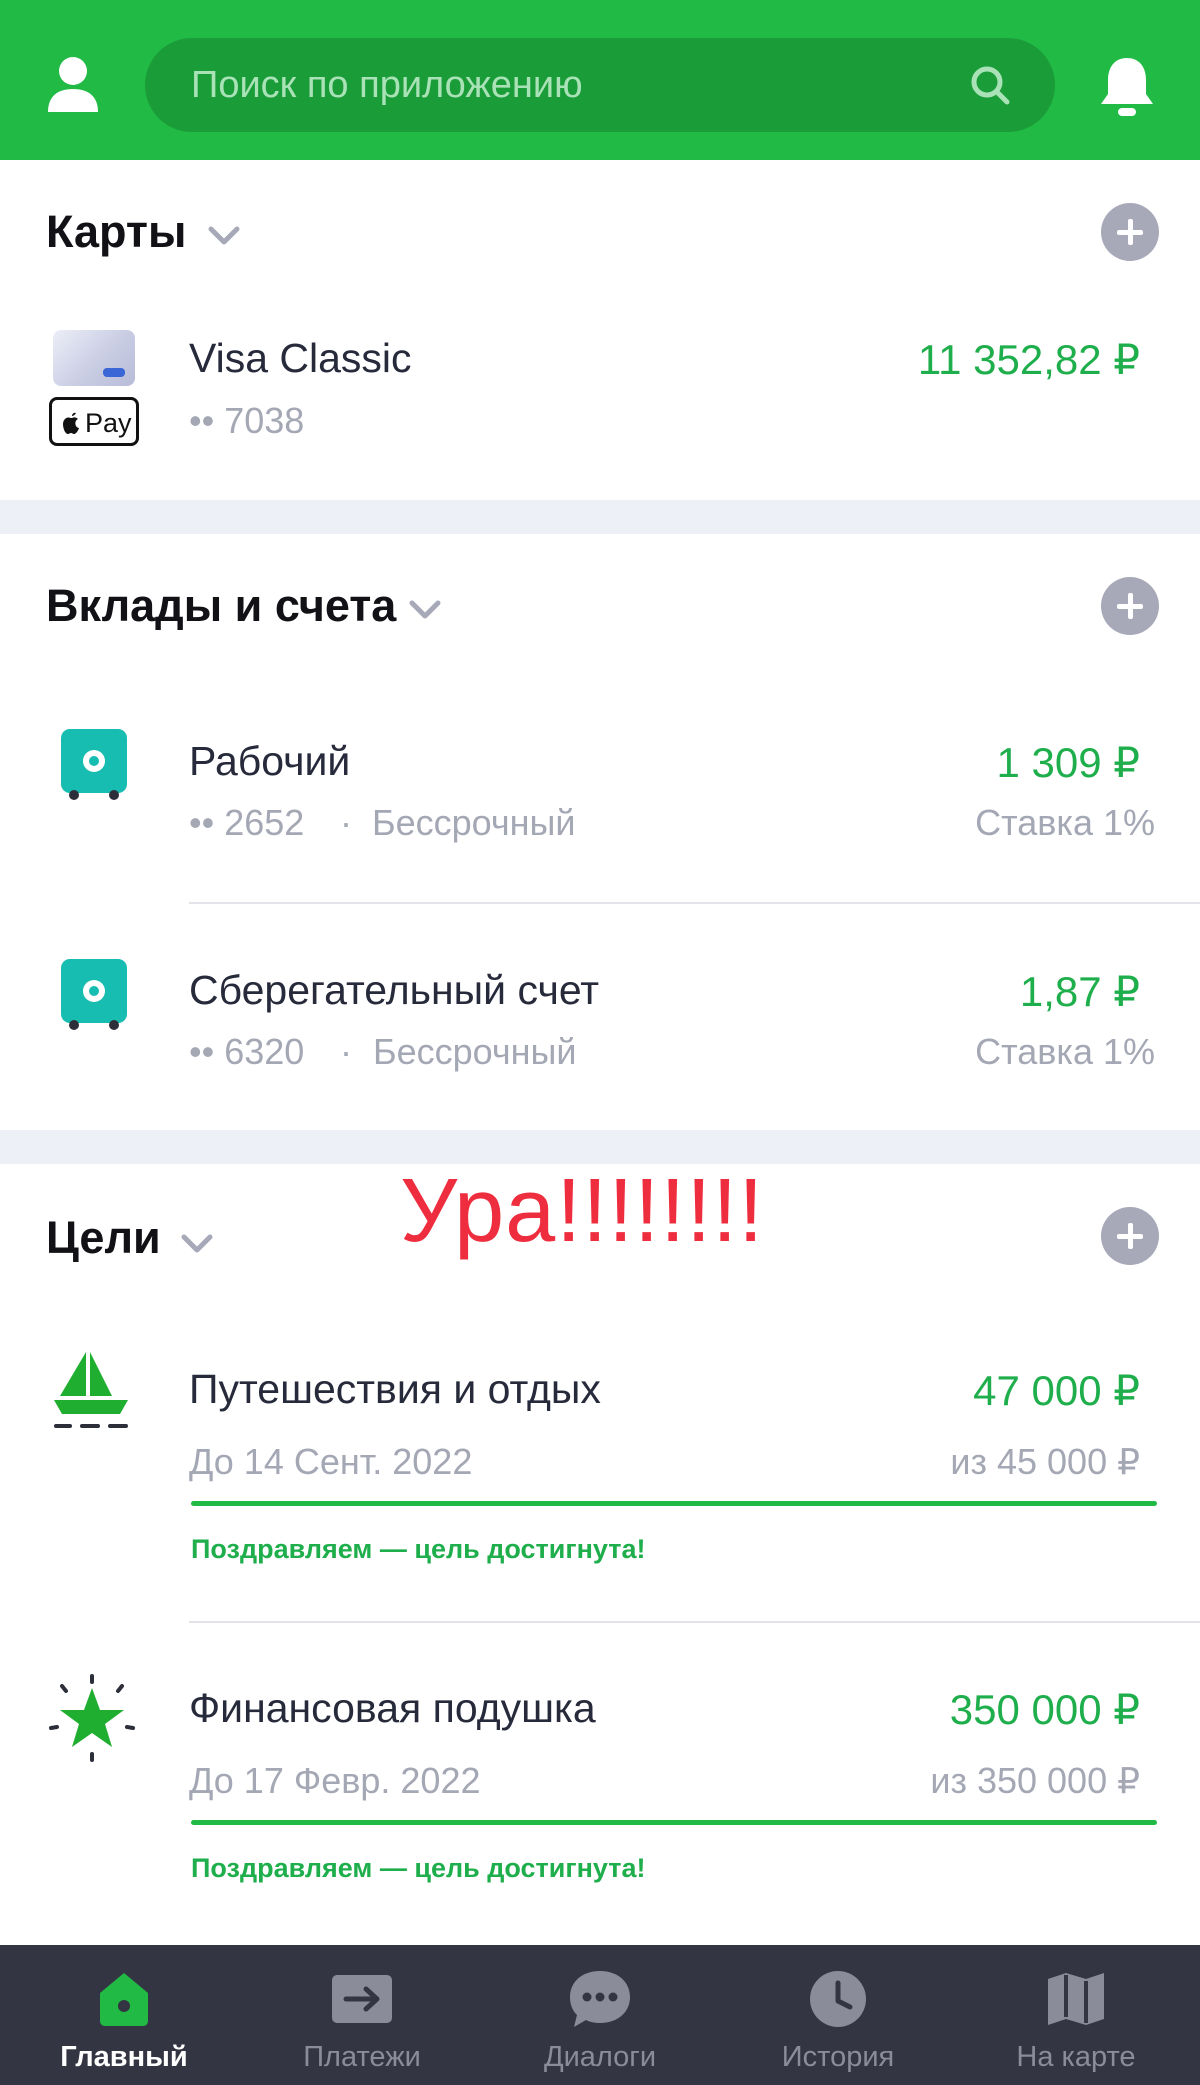 This screenshot has height=2085, width=1200. Describe the element at coordinates (1028, 359) in the screenshot. I see `card-balance: 11 352,82 ₽` at that location.